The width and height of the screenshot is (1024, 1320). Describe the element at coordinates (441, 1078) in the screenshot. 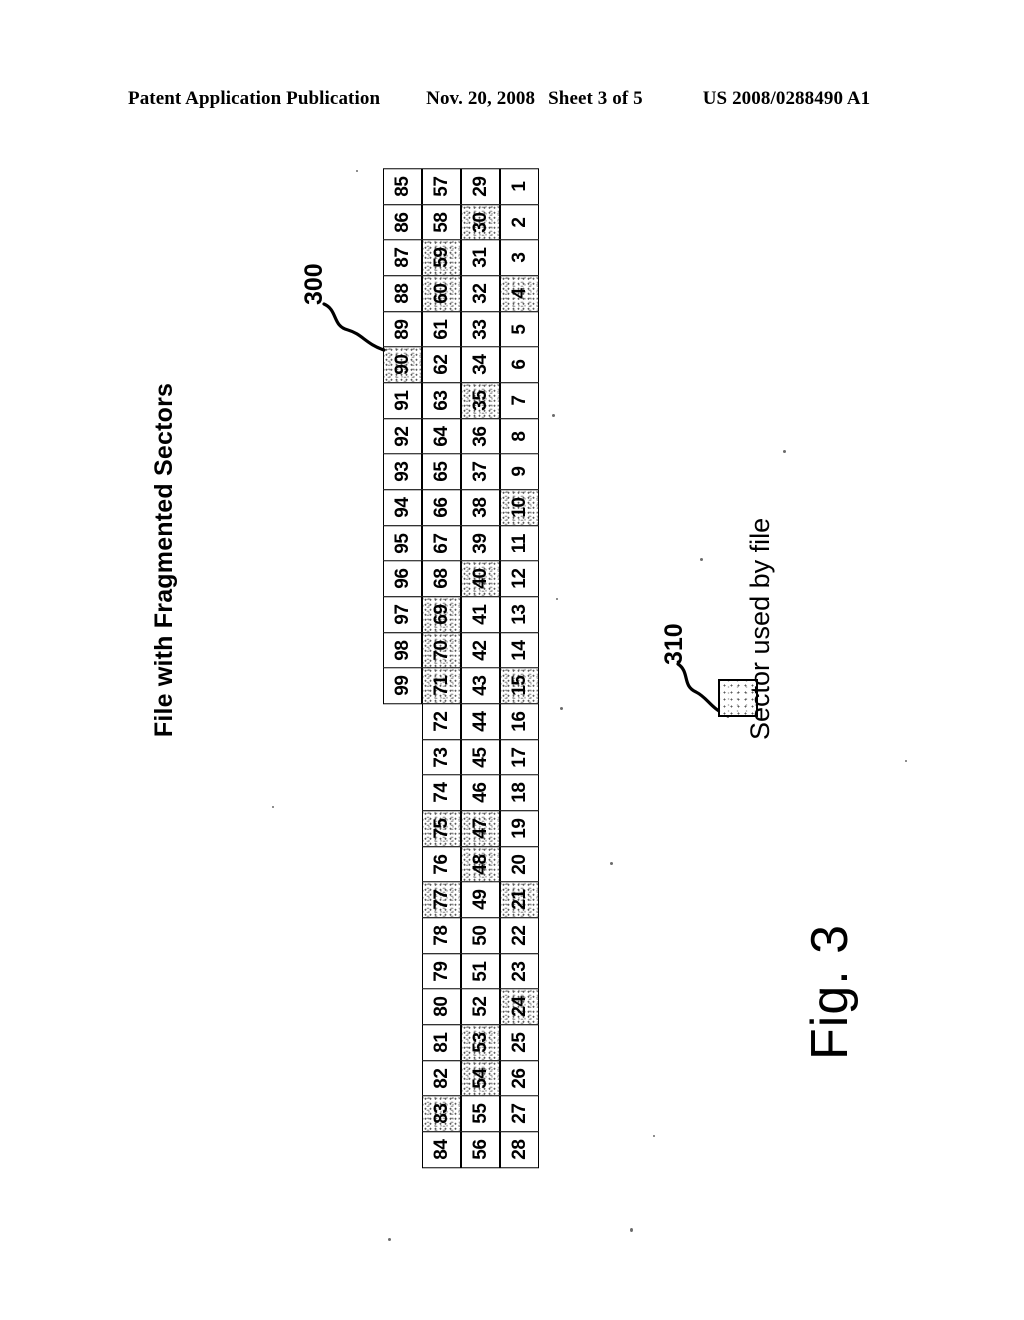

I see `sector-cell: 82` at that location.